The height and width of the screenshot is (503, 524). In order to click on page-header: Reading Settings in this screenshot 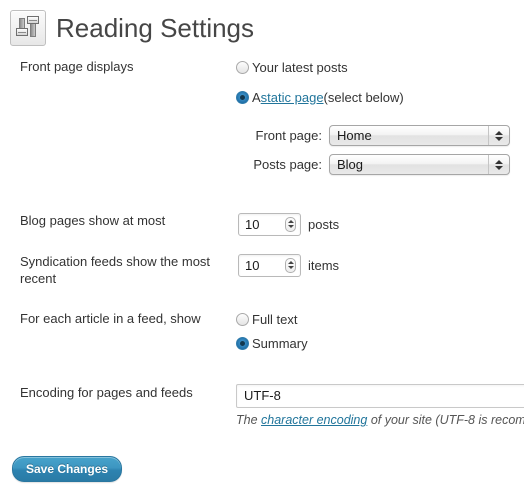, I will do `click(132, 28)`.